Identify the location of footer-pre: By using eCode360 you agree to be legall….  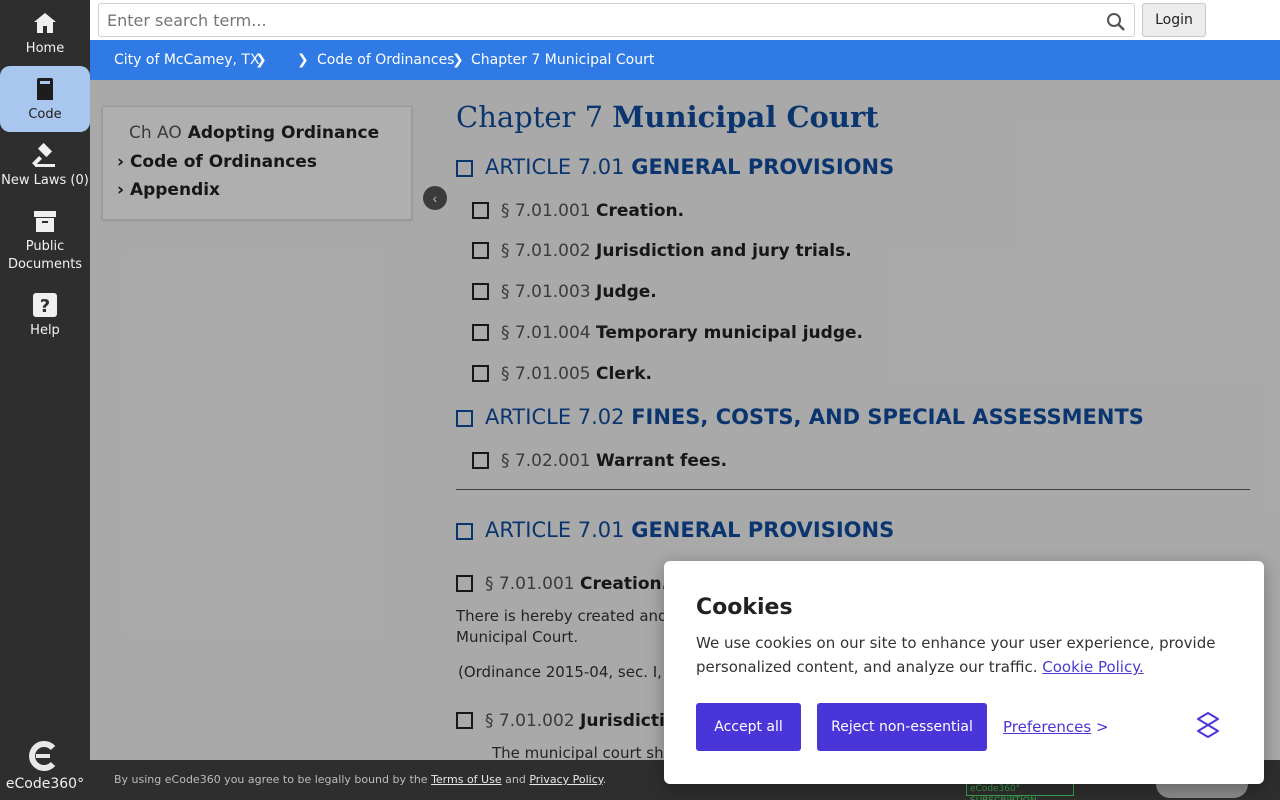
(271, 779).